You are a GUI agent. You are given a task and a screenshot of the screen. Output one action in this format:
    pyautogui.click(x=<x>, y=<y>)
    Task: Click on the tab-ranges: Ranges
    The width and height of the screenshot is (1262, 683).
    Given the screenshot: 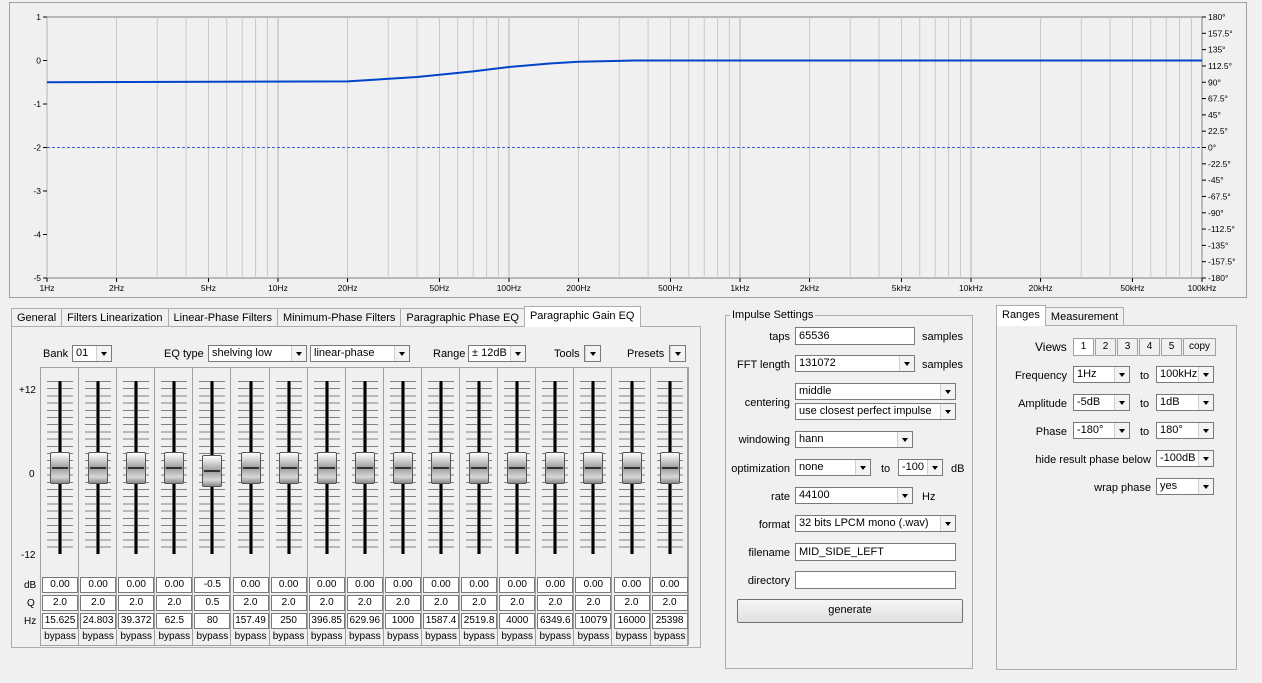 What is the action you would take?
    pyautogui.click(x=1021, y=315)
    